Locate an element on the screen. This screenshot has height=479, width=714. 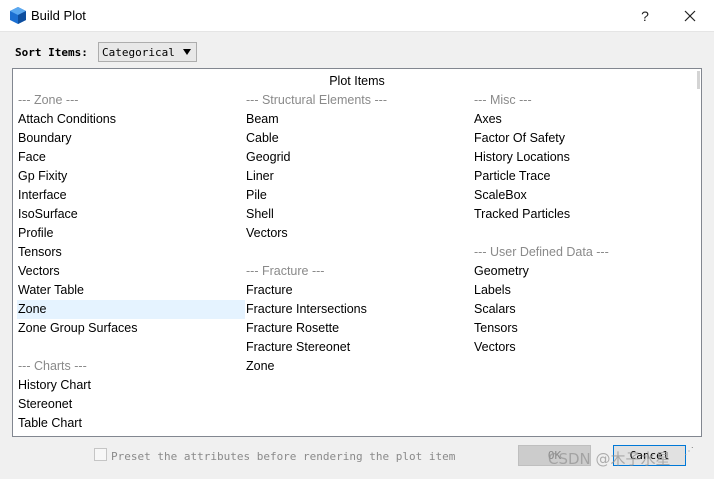
sort-items-select: Categorical is located at coordinates (147, 52).